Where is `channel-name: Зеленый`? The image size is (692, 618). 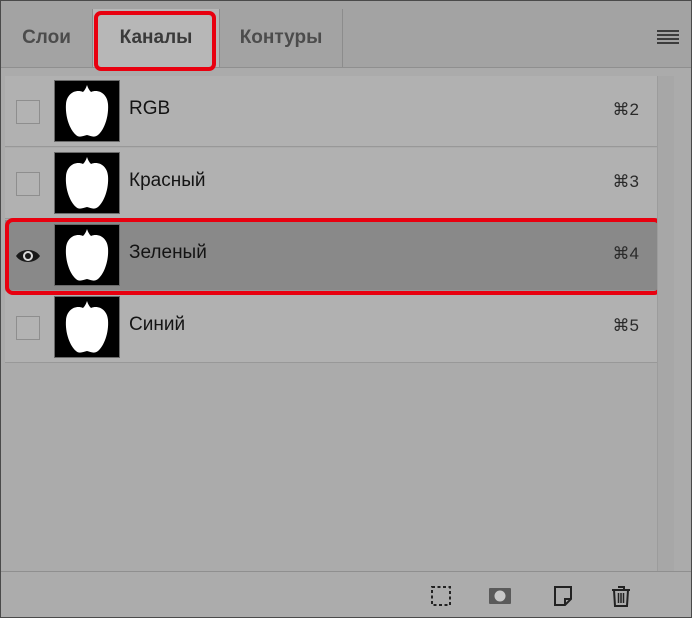
channel-name: Зеленый is located at coordinates (168, 252).